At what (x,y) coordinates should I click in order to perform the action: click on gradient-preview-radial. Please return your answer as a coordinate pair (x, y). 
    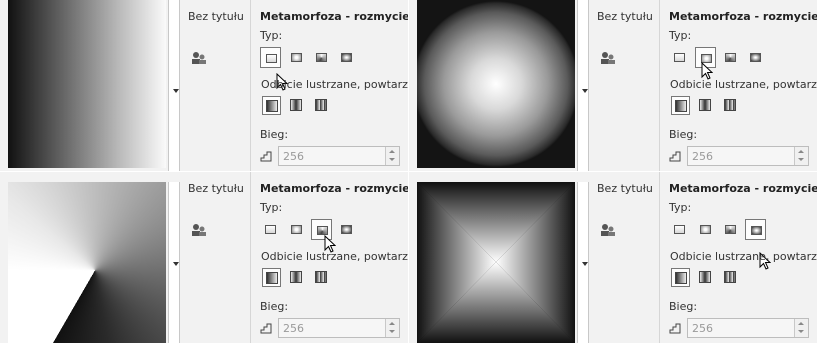
    Looking at the image, I should click on (496, 84).